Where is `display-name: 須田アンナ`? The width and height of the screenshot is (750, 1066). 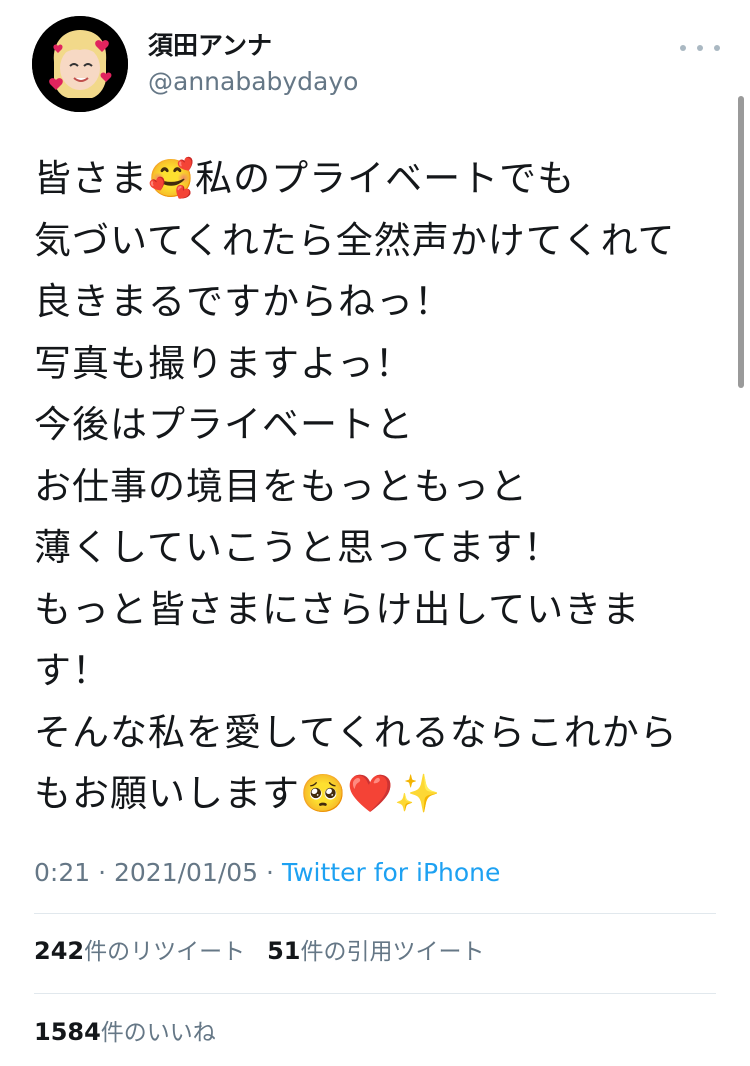
display-name: 須田アンナ is located at coordinates (210, 46).